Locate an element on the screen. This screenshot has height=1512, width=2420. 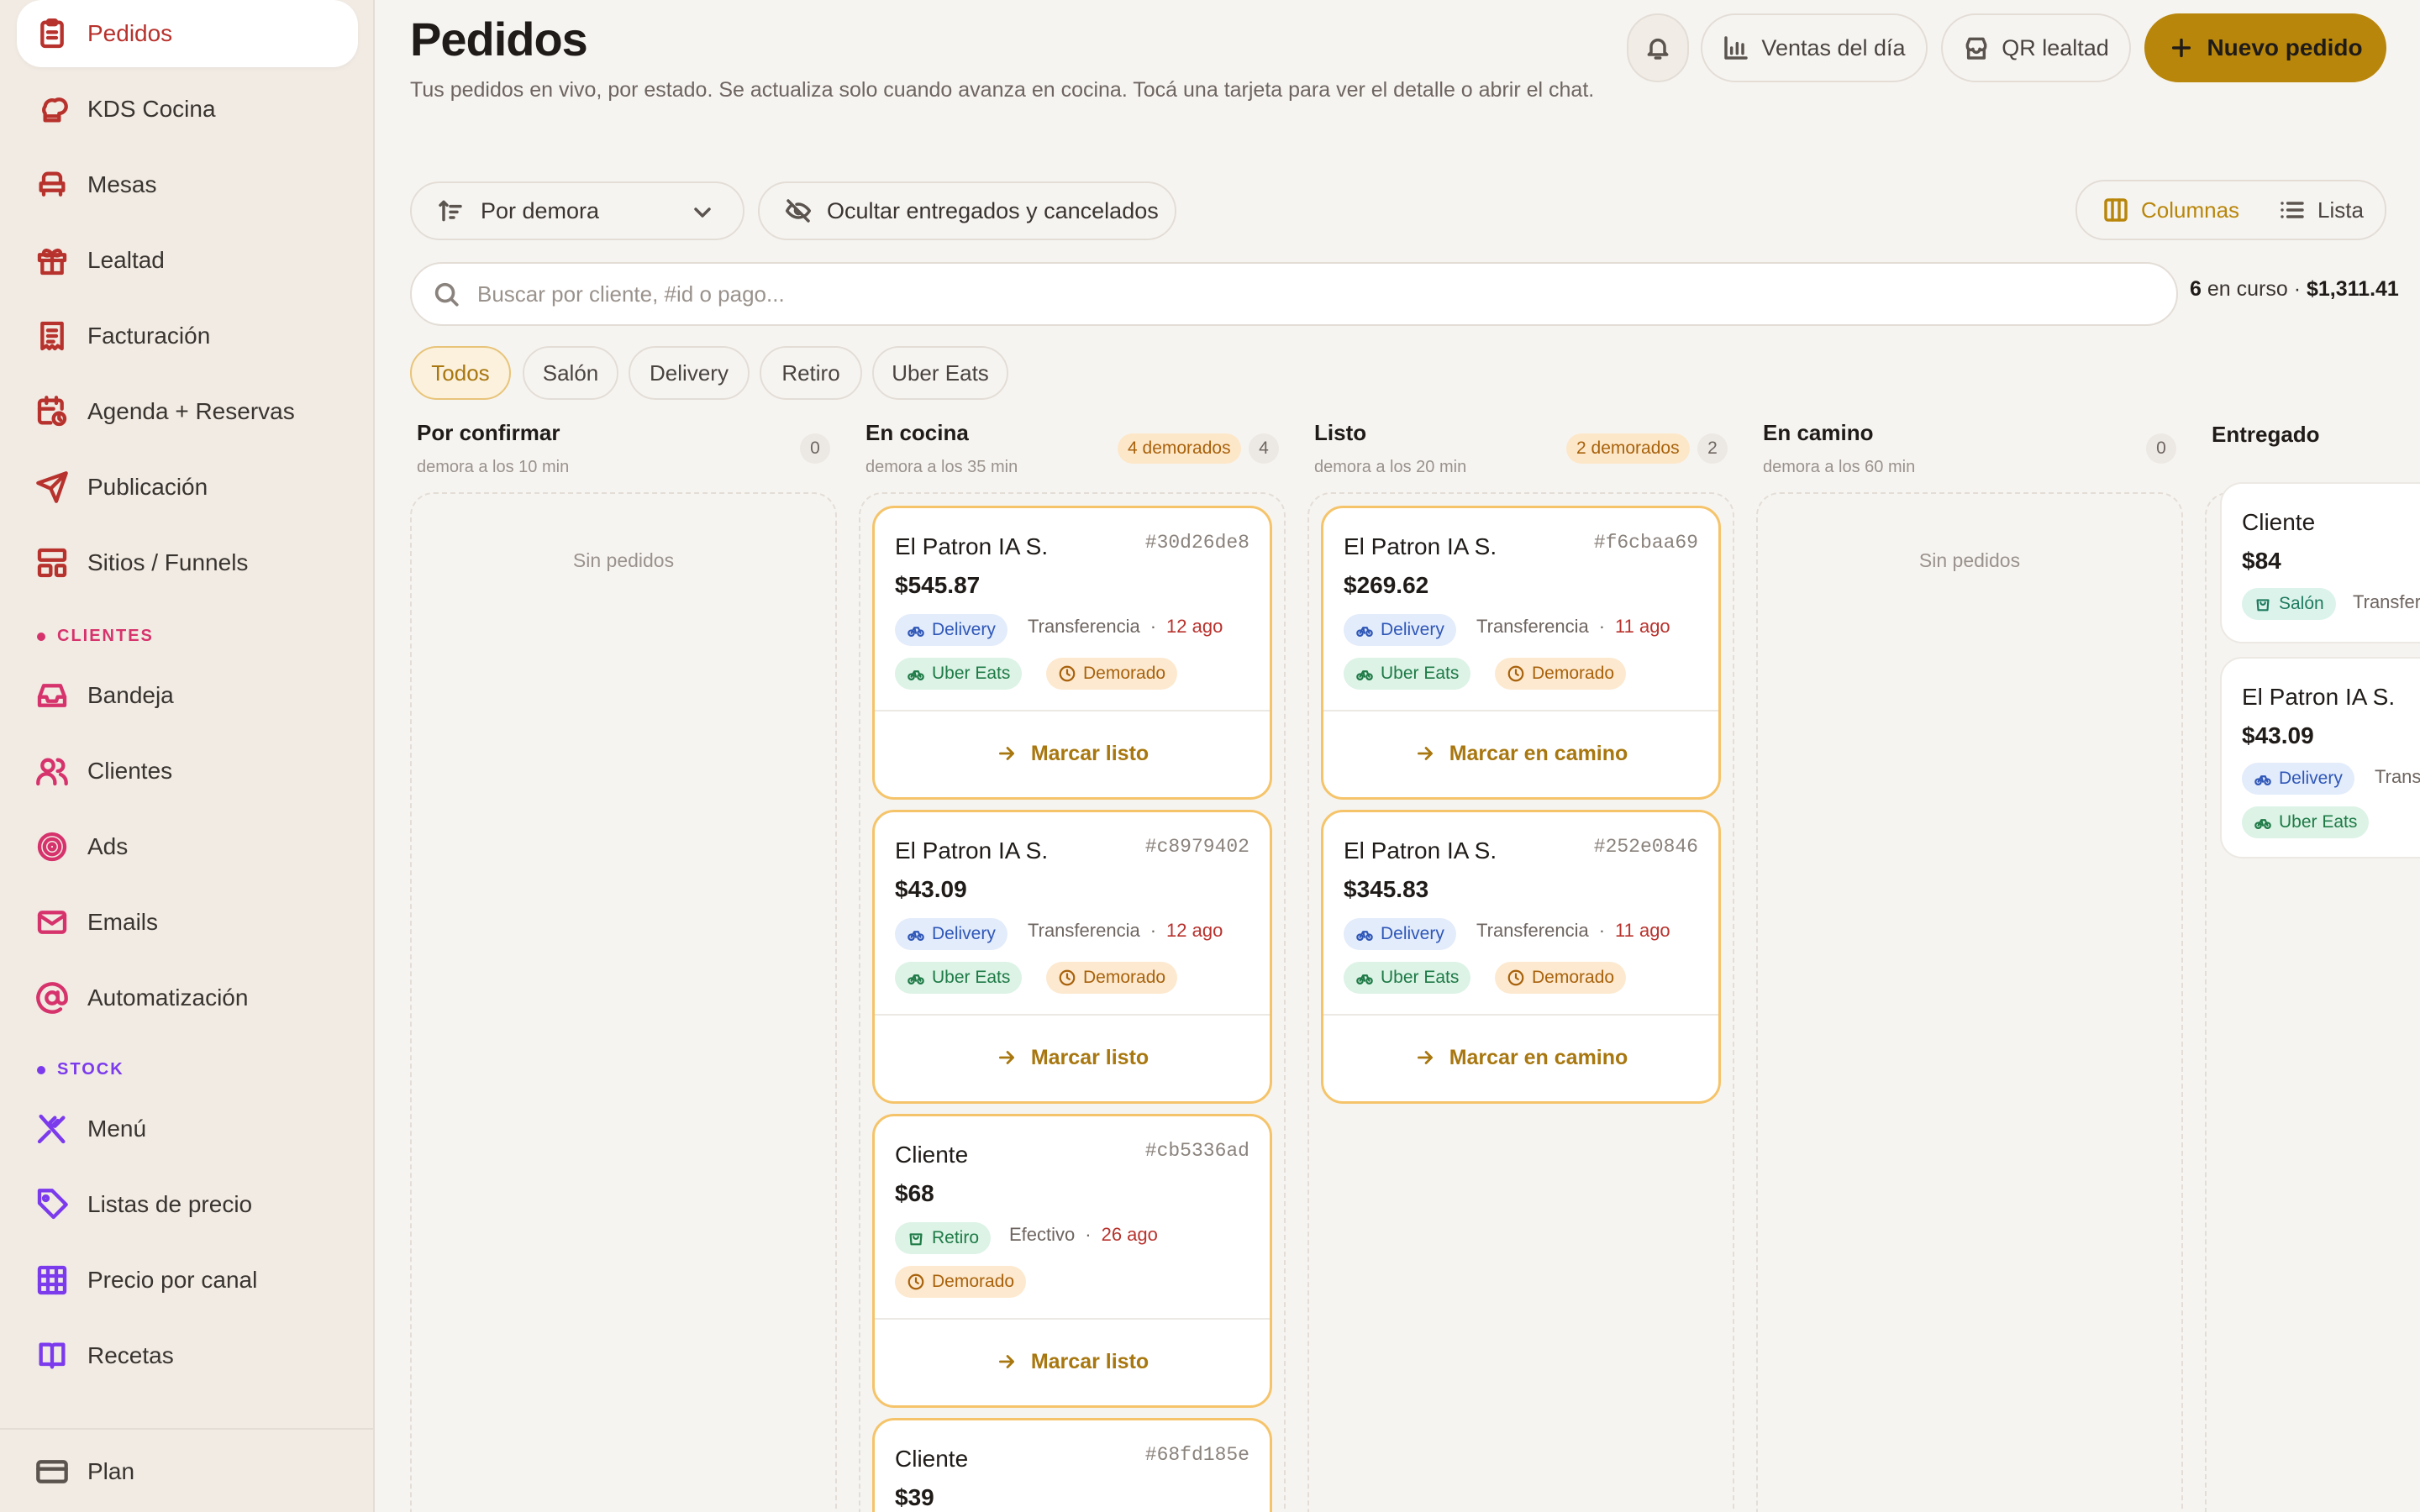
platform-label: Uber Eats is located at coordinates (2318, 822).